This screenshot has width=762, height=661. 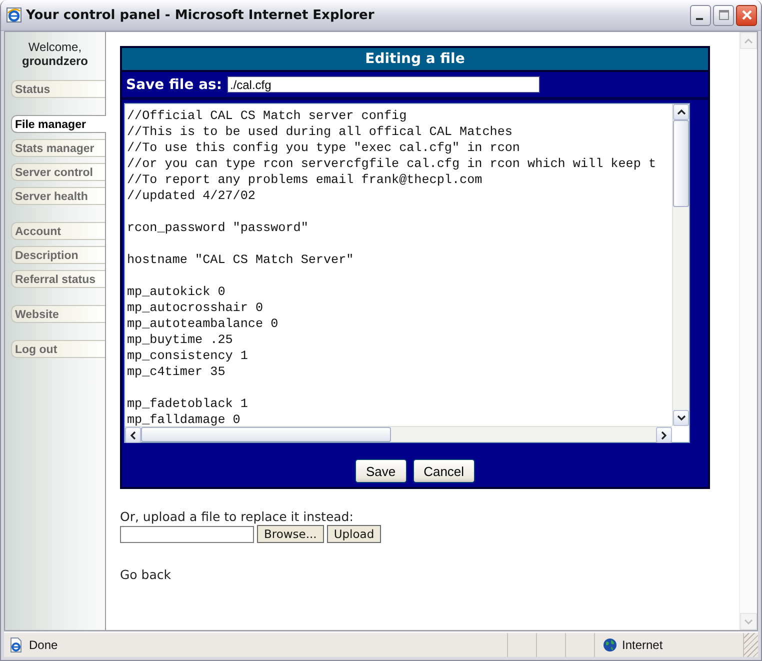 I want to click on upload-button: Upload, so click(x=354, y=534).